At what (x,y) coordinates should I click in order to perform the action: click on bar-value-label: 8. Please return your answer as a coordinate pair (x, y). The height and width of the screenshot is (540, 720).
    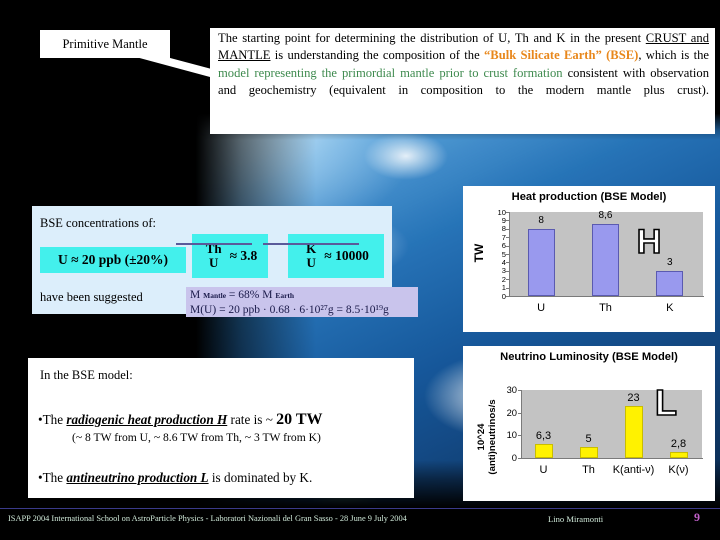
    Looking at the image, I should click on (541, 220).